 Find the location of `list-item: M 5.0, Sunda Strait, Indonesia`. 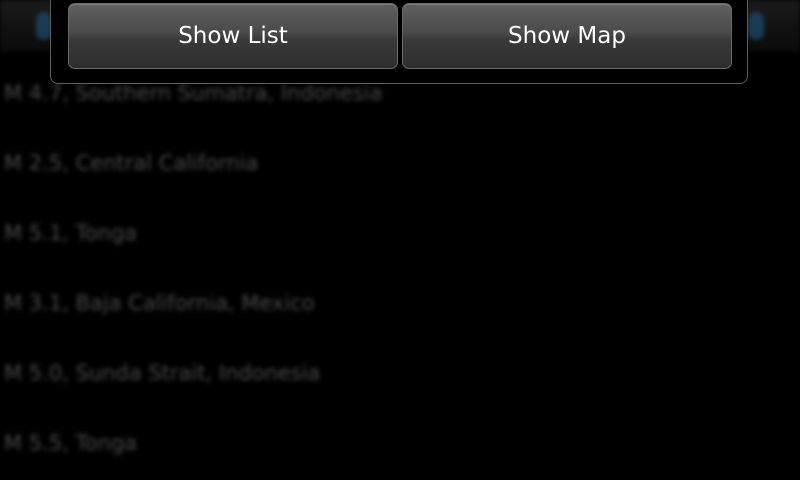

list-item: M 5.0, Sunda Strait, Indonesia is located at coordinates (162, 373).